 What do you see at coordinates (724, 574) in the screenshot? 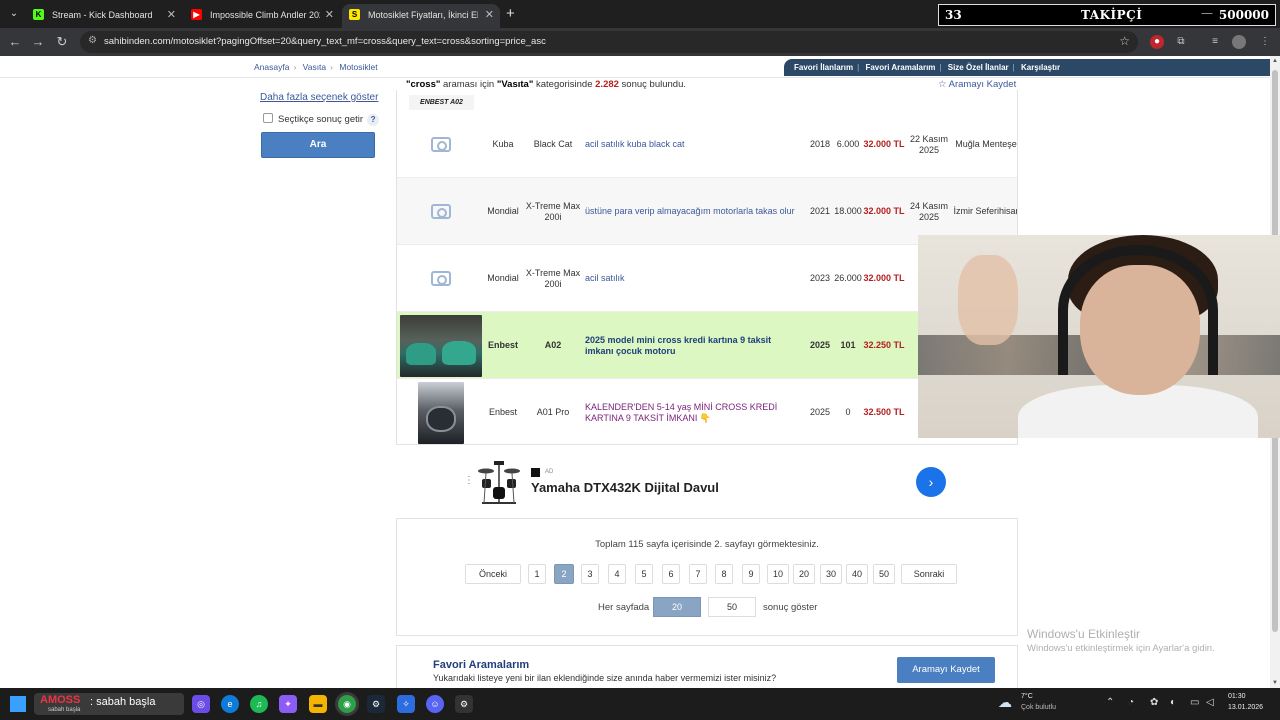
I see `page-button: 8` at bounding box center [724, 574].